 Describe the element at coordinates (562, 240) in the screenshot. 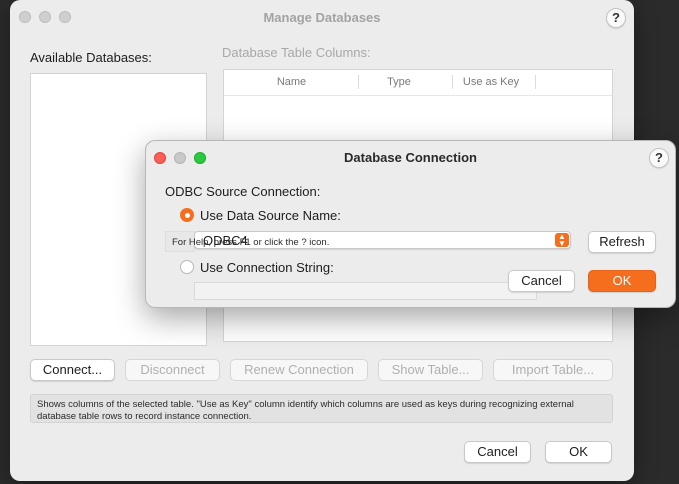

I see `chevron-updown-icon: ▲ ▼` at that location.